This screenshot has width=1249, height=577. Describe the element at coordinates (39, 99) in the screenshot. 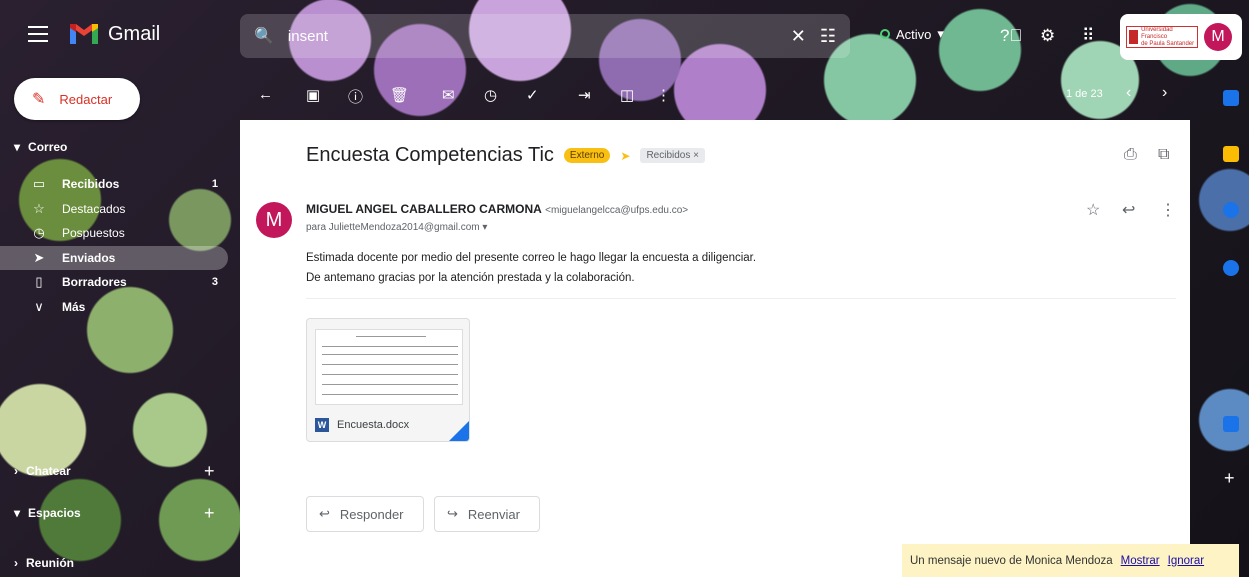

I see `pencil-icon: ✎` at that location.